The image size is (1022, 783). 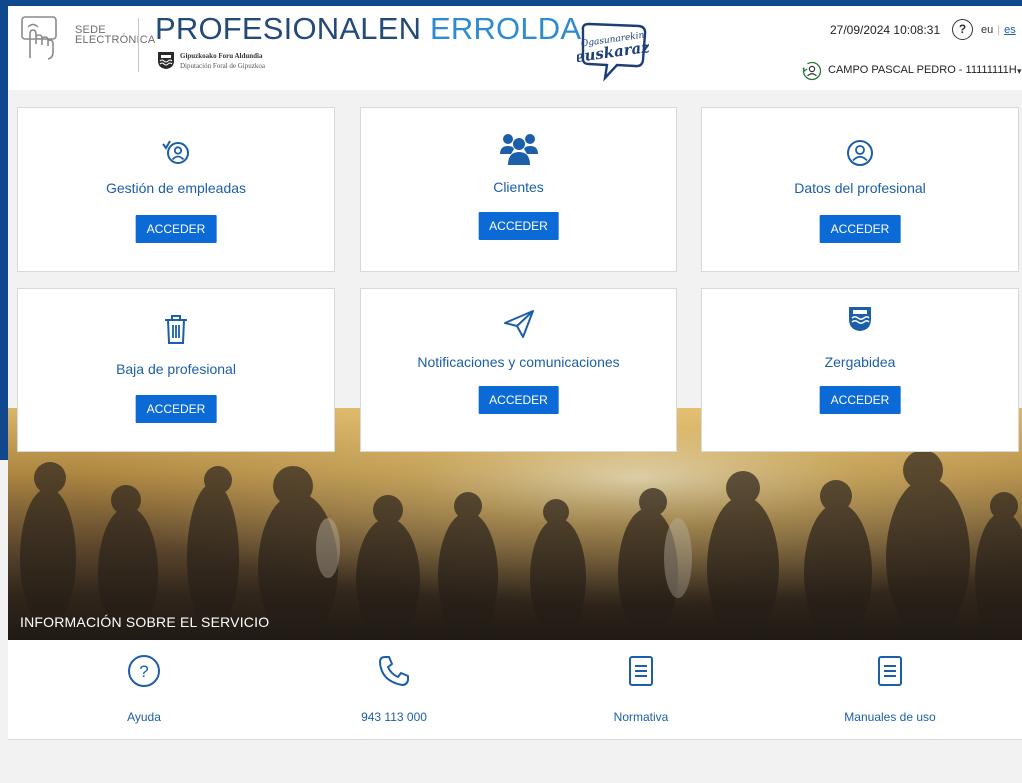 I want to click on current-date: 27/09/2024, so click(x=860, y=30).